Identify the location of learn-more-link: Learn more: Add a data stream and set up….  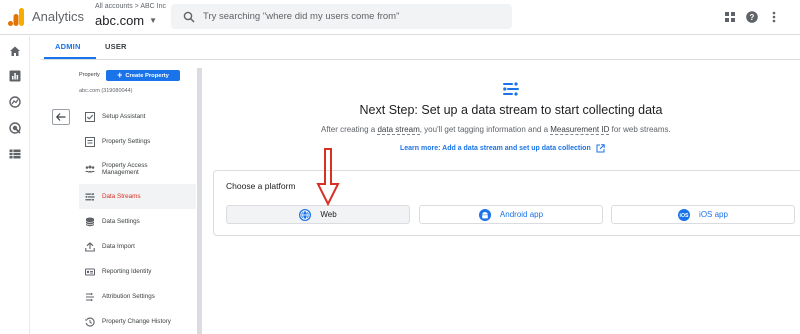
(502, 148).